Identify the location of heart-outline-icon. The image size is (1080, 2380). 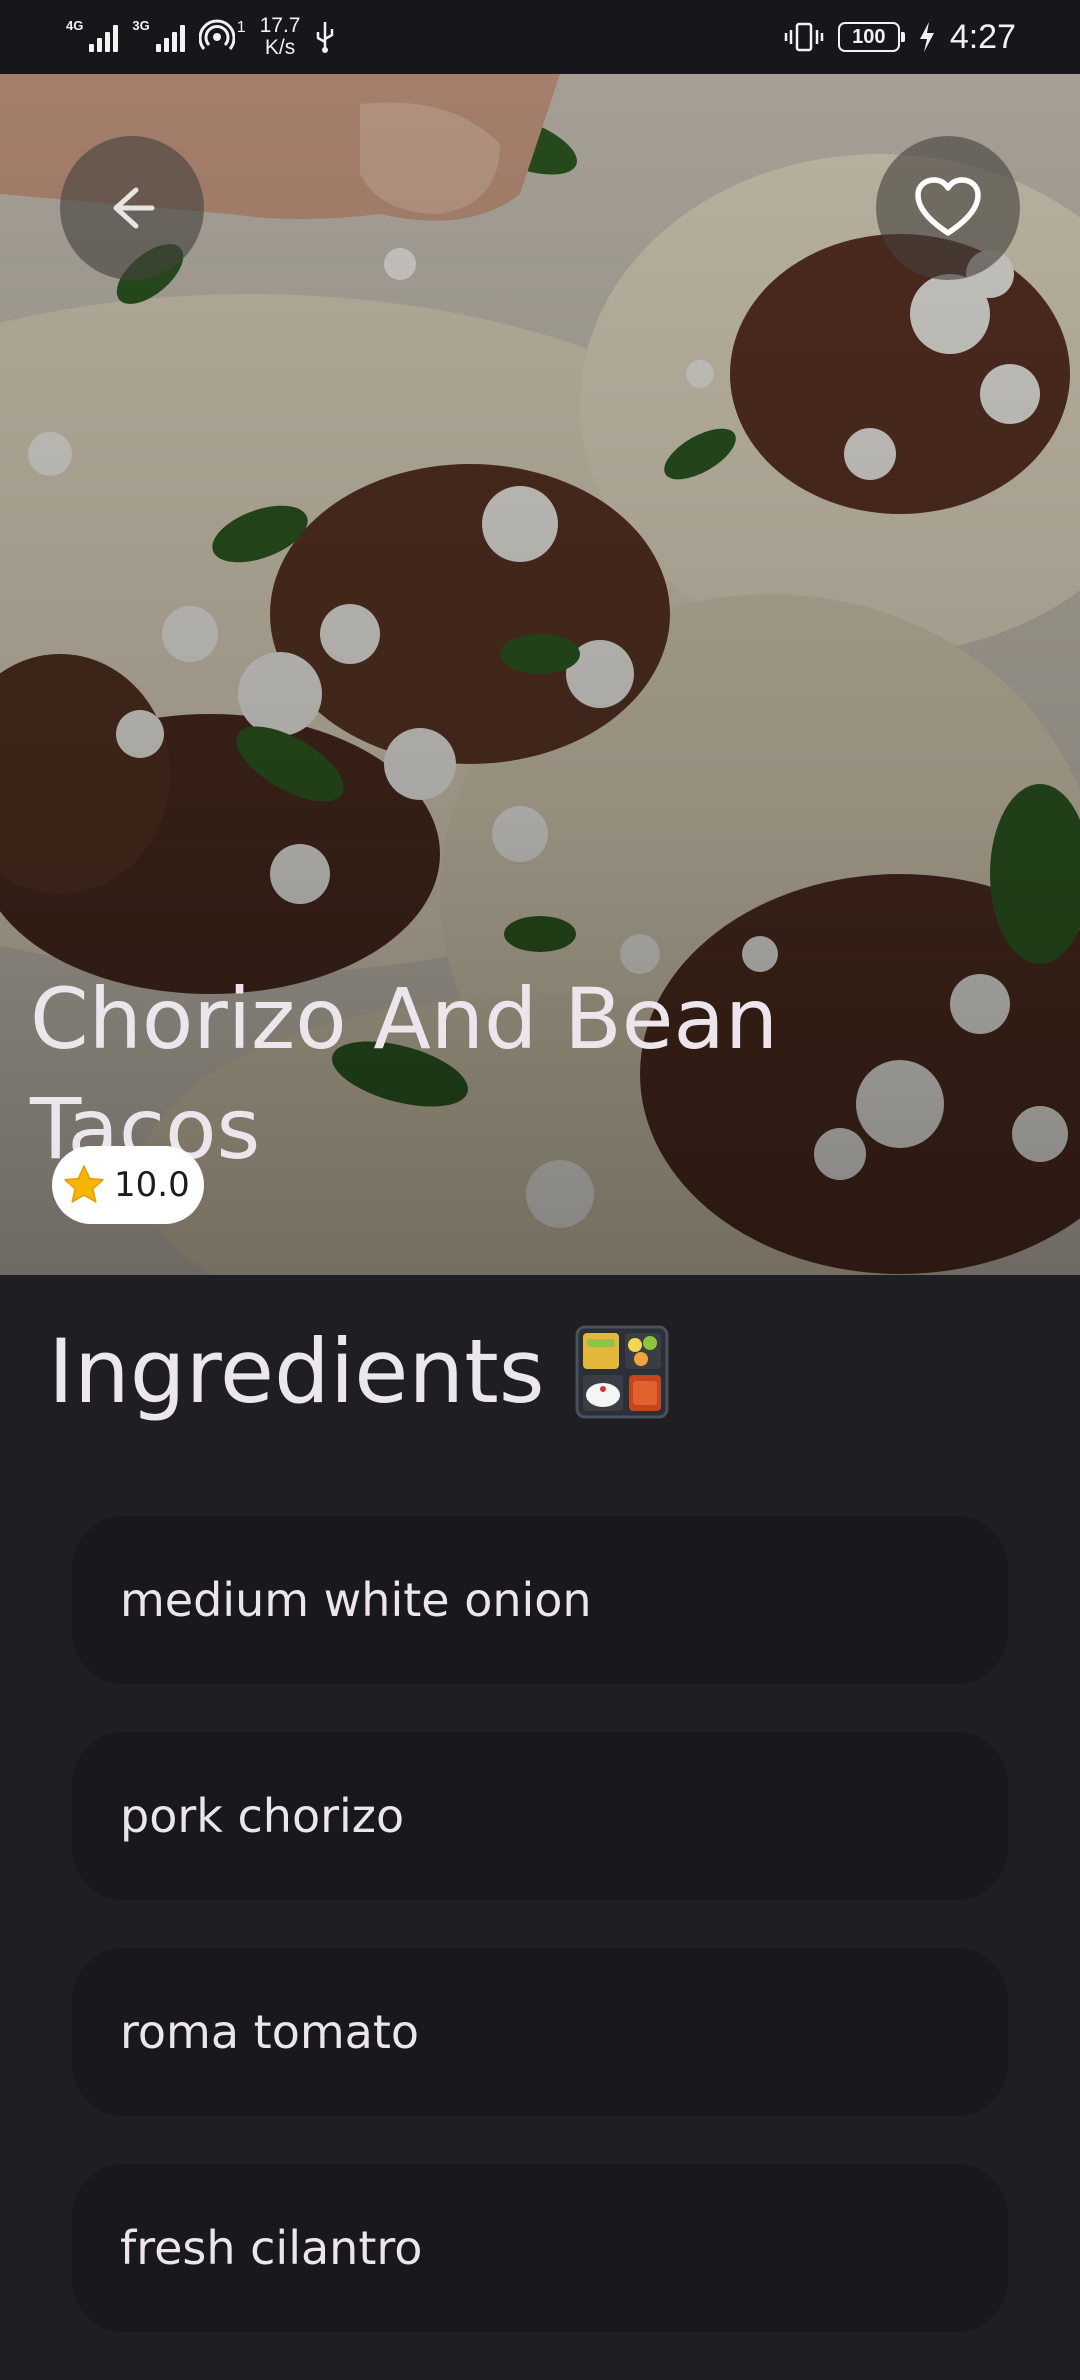
(948, 206).